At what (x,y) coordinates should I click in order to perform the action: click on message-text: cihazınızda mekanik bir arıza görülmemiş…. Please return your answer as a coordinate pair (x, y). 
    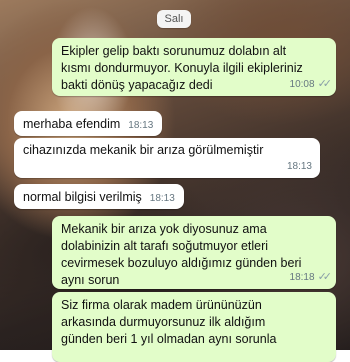
    Looking at the image, I should click on (143, 150).